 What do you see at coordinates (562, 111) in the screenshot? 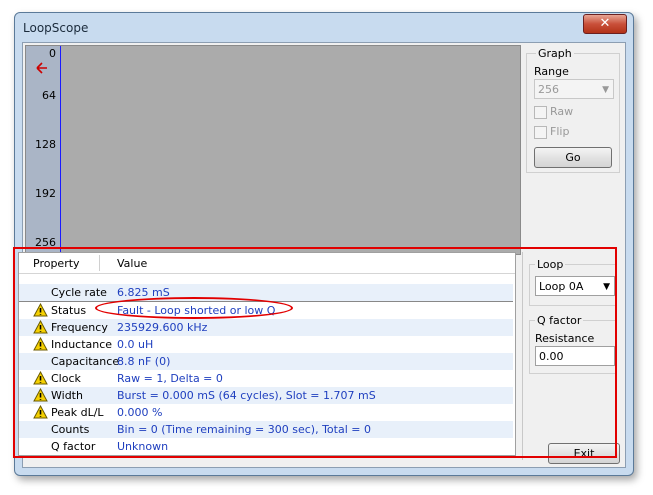
I see `raw-label: Raw` at bounding box center [562, 111].